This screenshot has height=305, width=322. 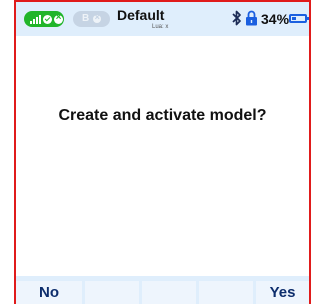 I want to click on softkey-bar: No Yes, so click(x=162, y=290).